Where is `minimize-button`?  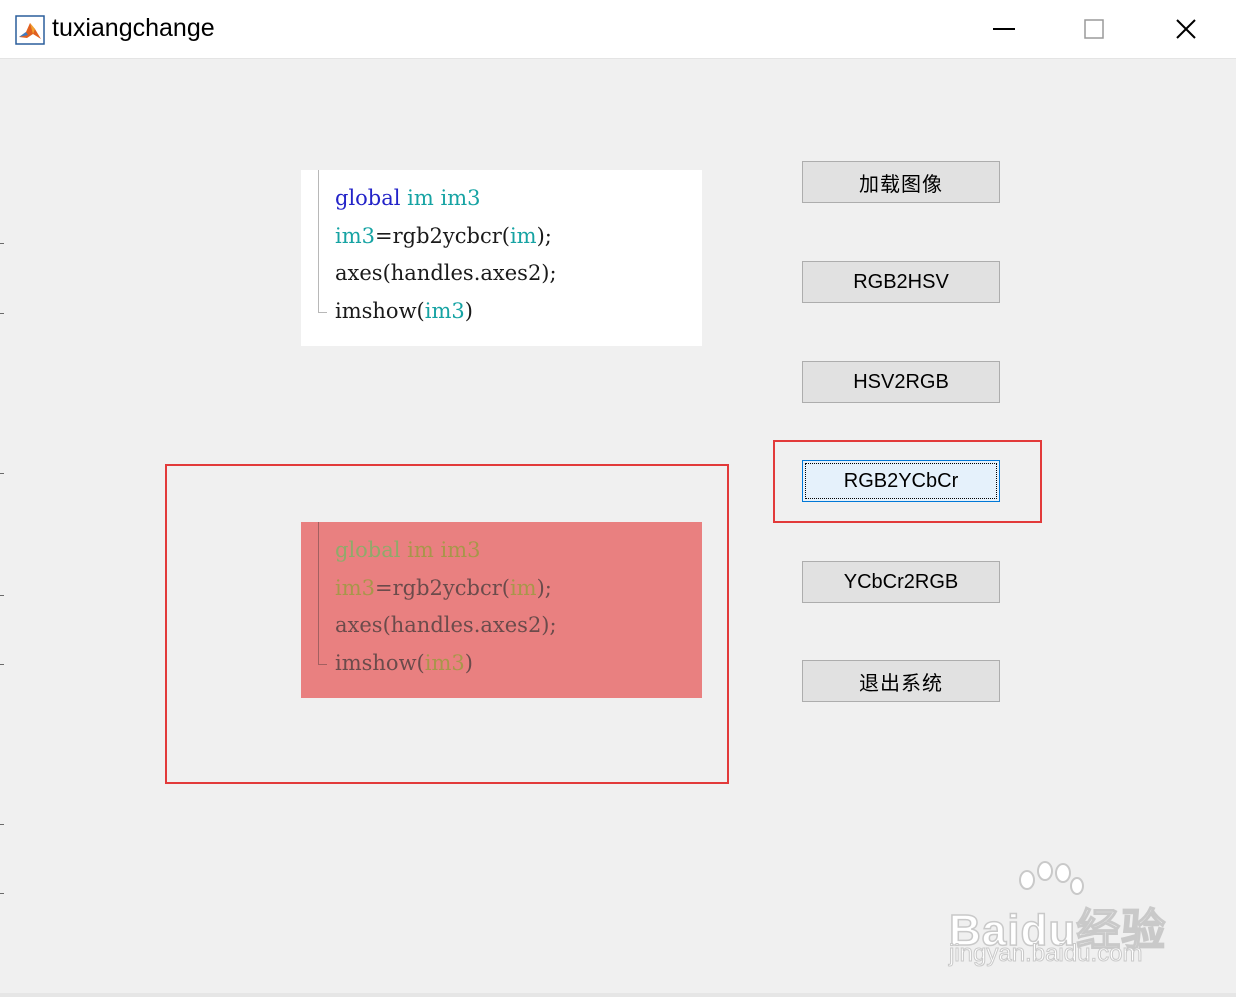
minimize-button is located at coordinates (1004, 29).